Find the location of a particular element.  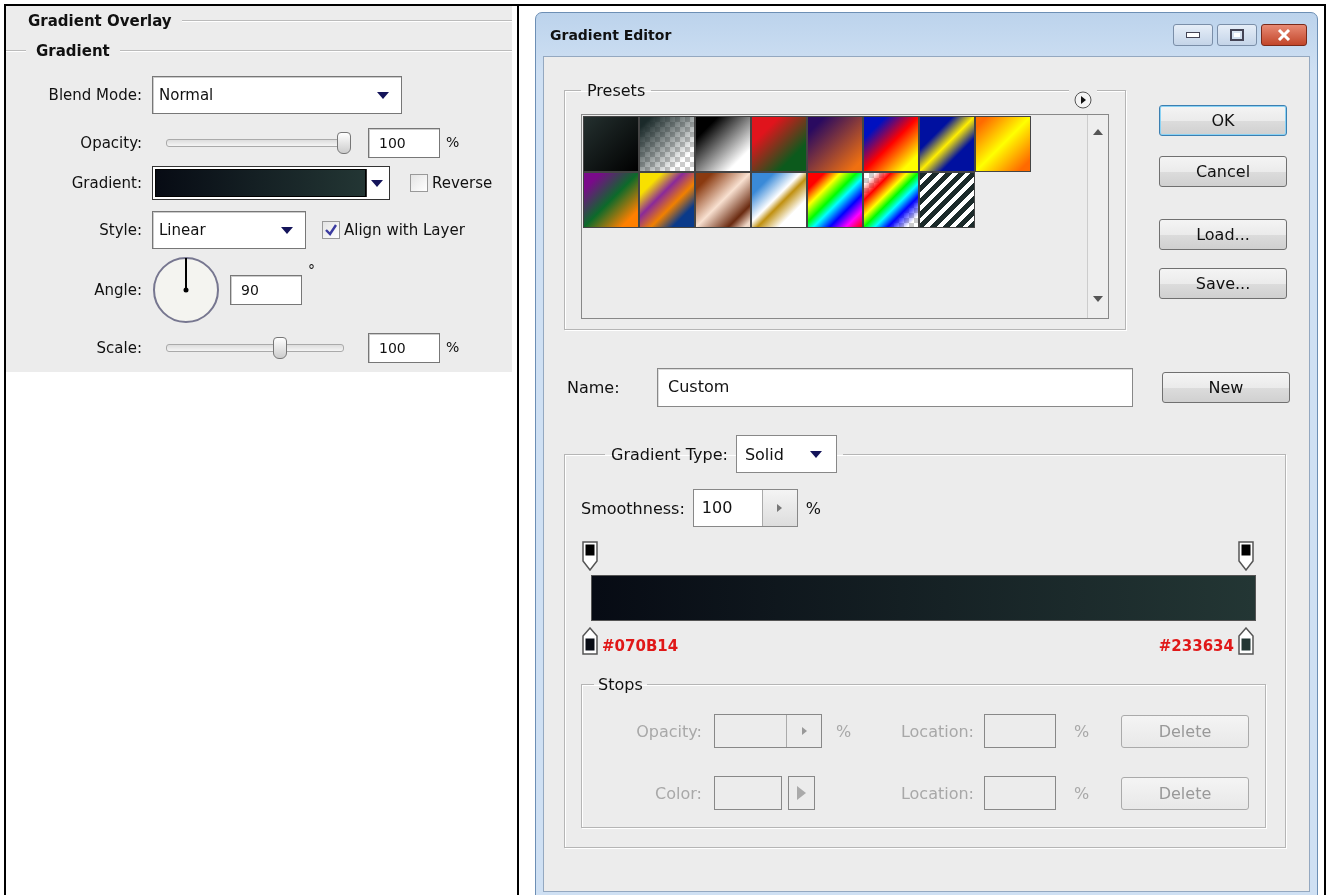

degree-sign: ° is located at coordinates (311, 270).